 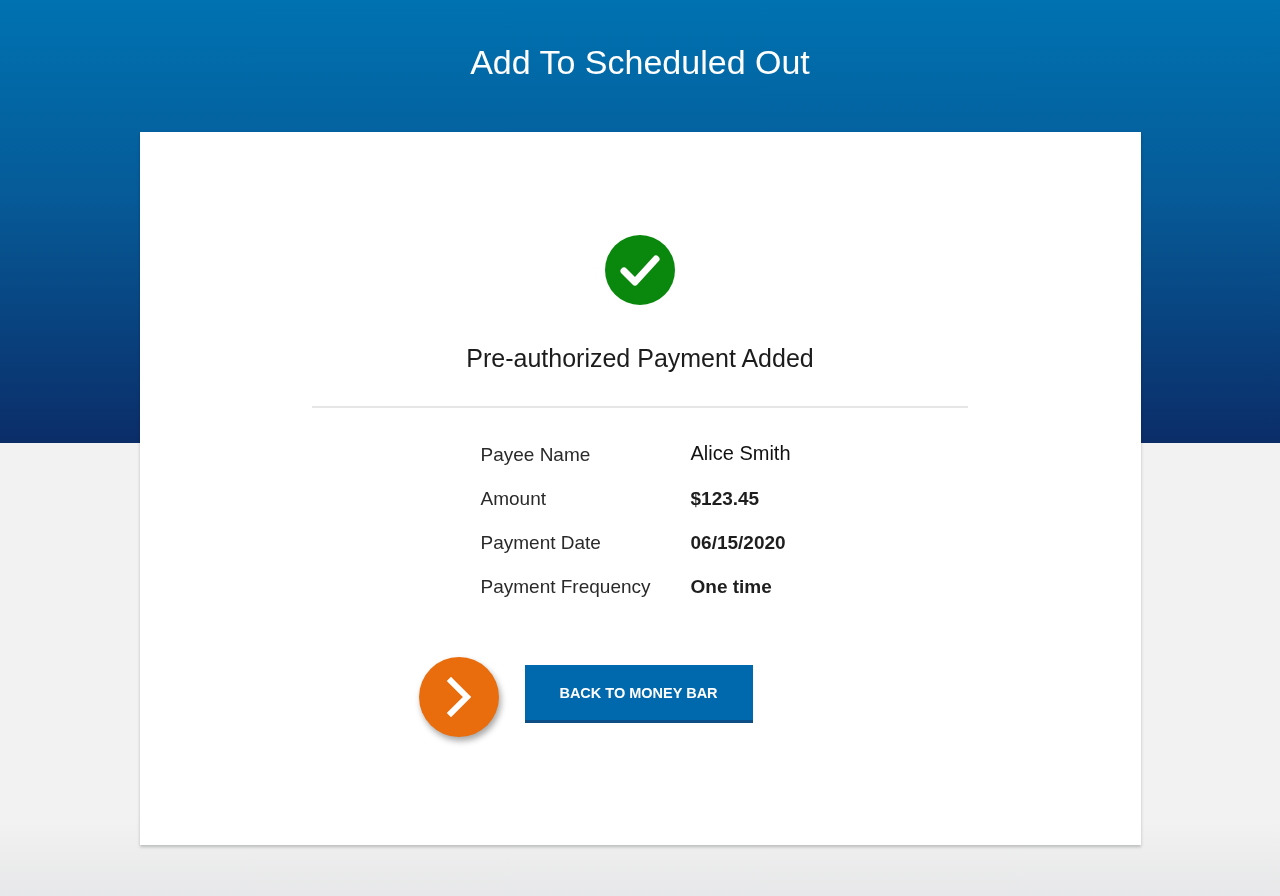 I want to click on check-circle-icon, so click(x=640, y=270).